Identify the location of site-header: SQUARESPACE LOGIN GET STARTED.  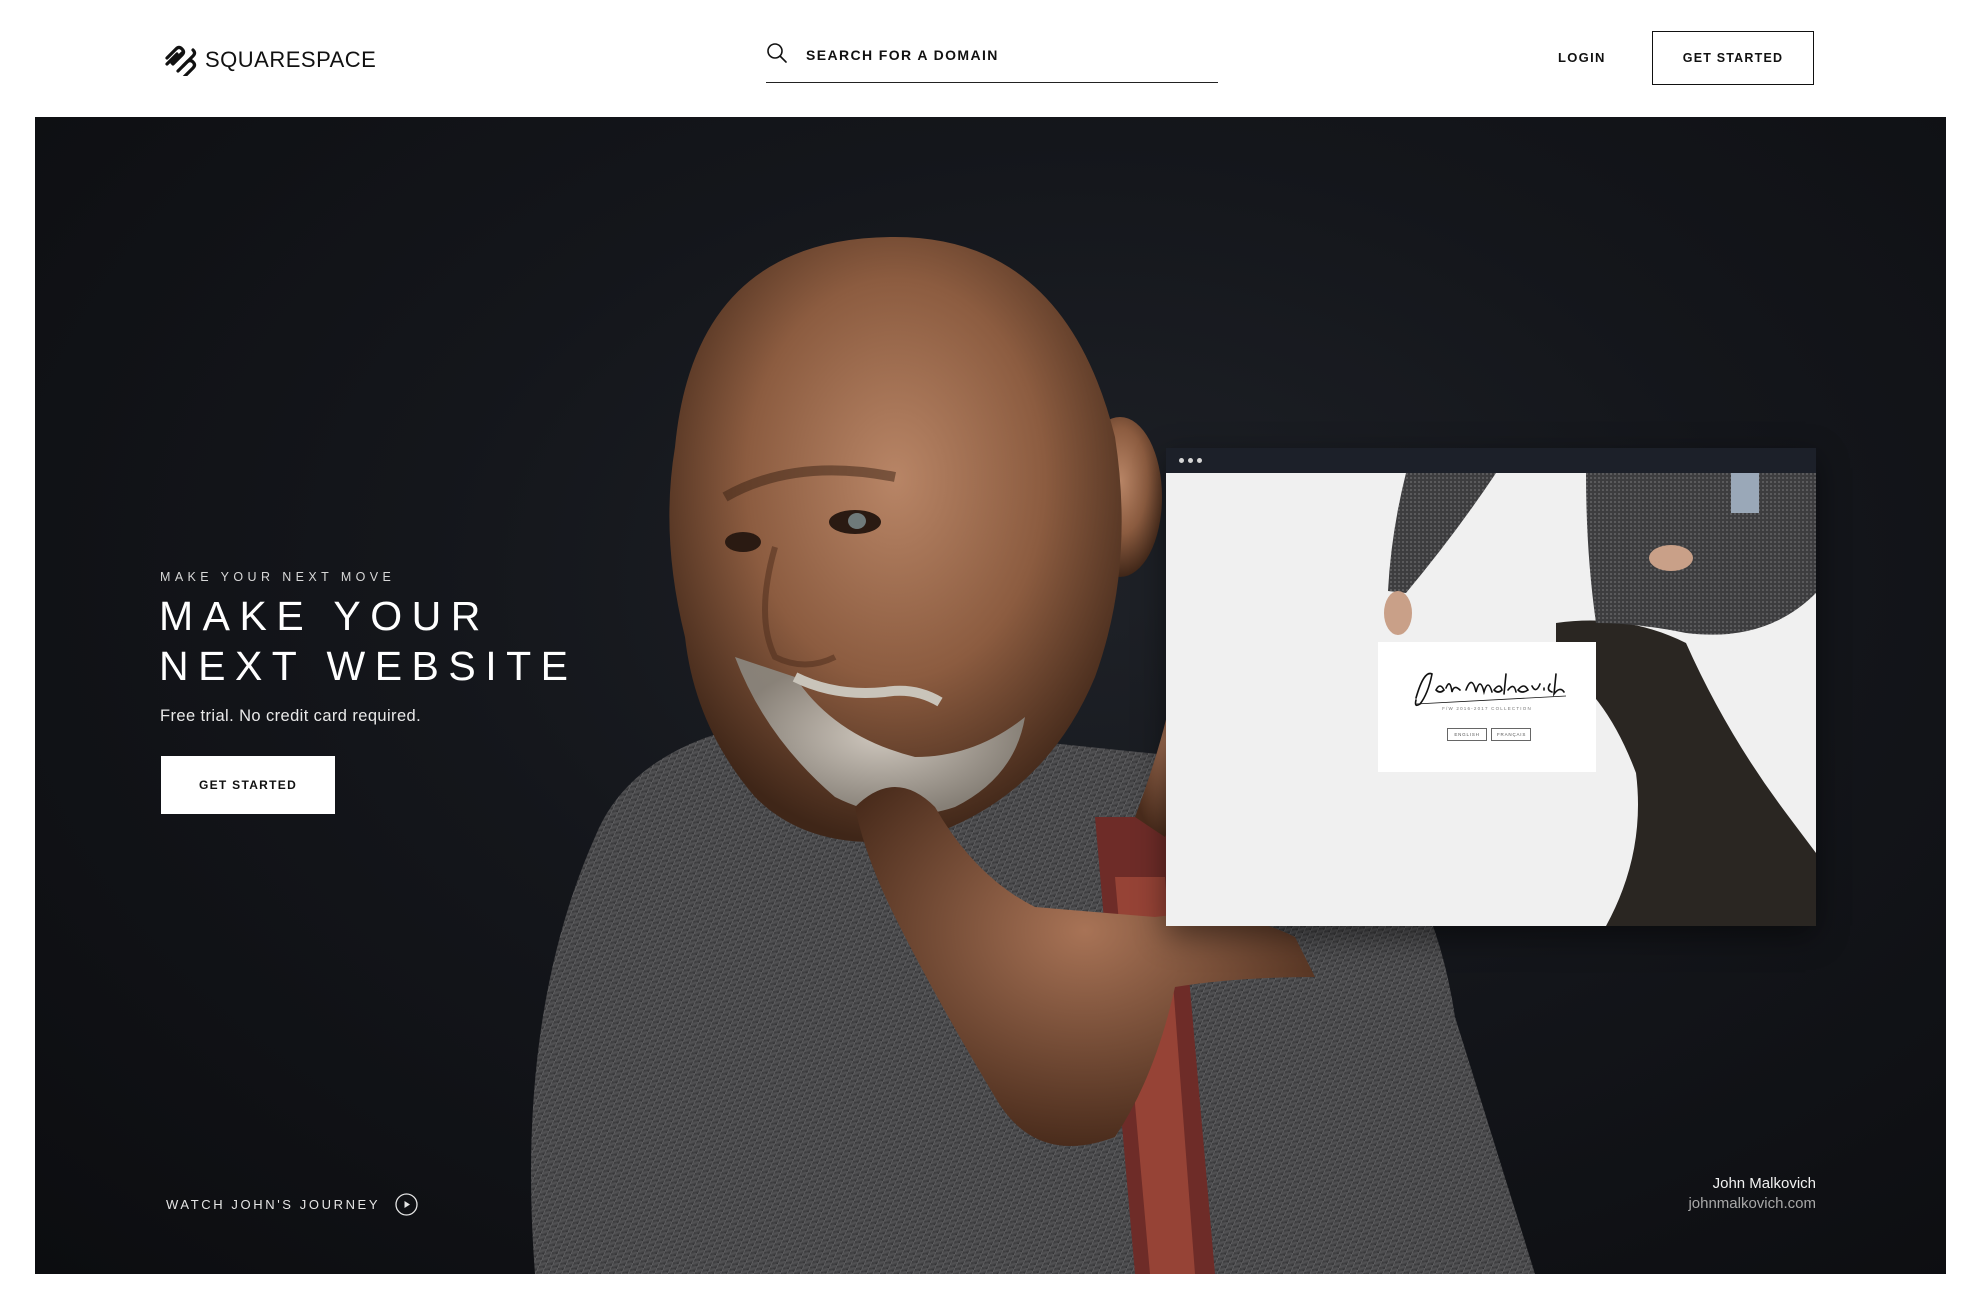
(990, 58).